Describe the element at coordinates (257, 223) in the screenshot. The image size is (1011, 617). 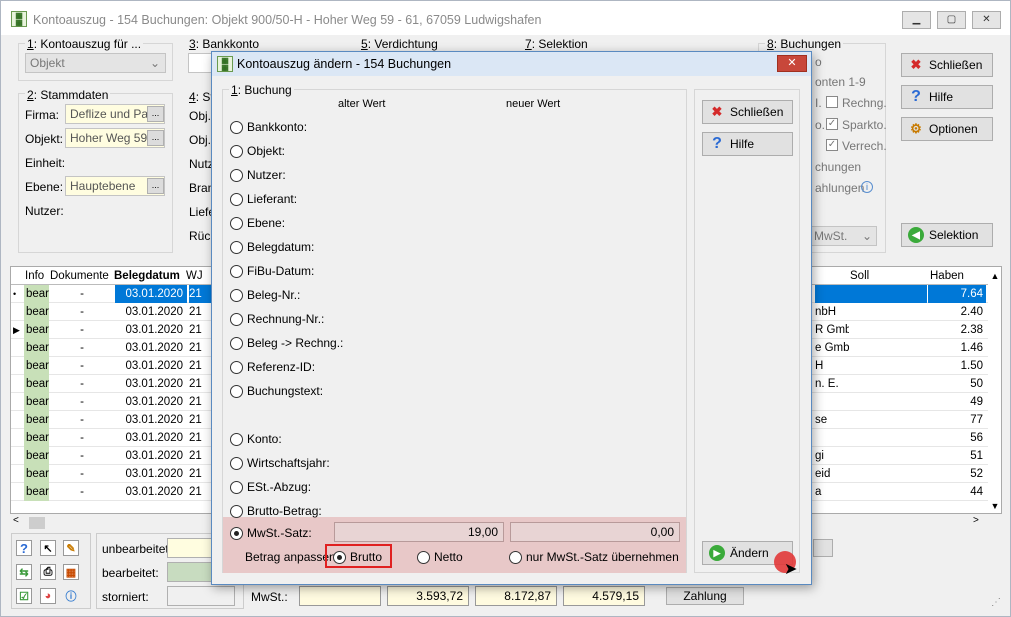
I see `field-radio: Ebene:` at that location.